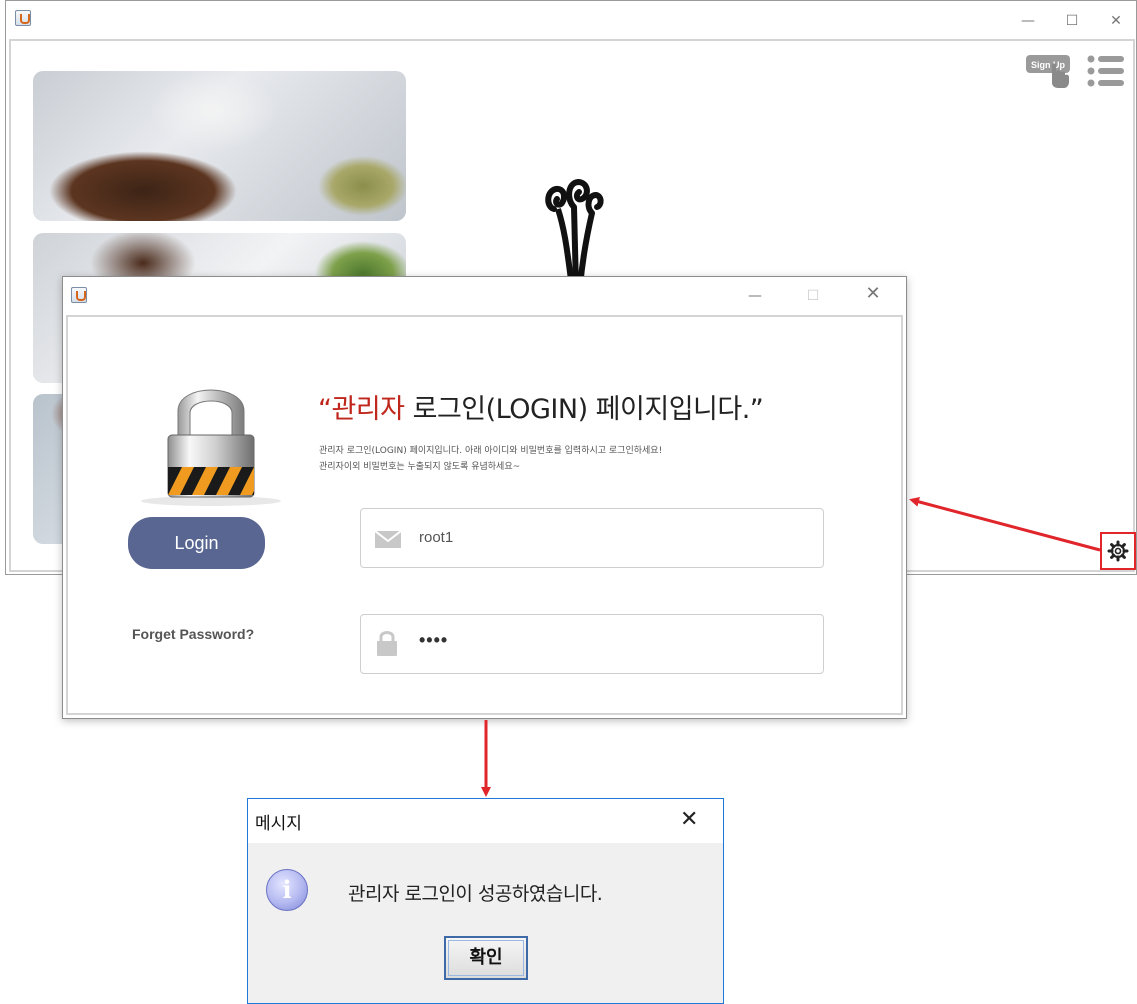 This screenshot has width=1137, height=1004. What do you see at coordinates (287, 890) in the screenshot?
I see `info-icon: i` at bounding box center [287, 890].